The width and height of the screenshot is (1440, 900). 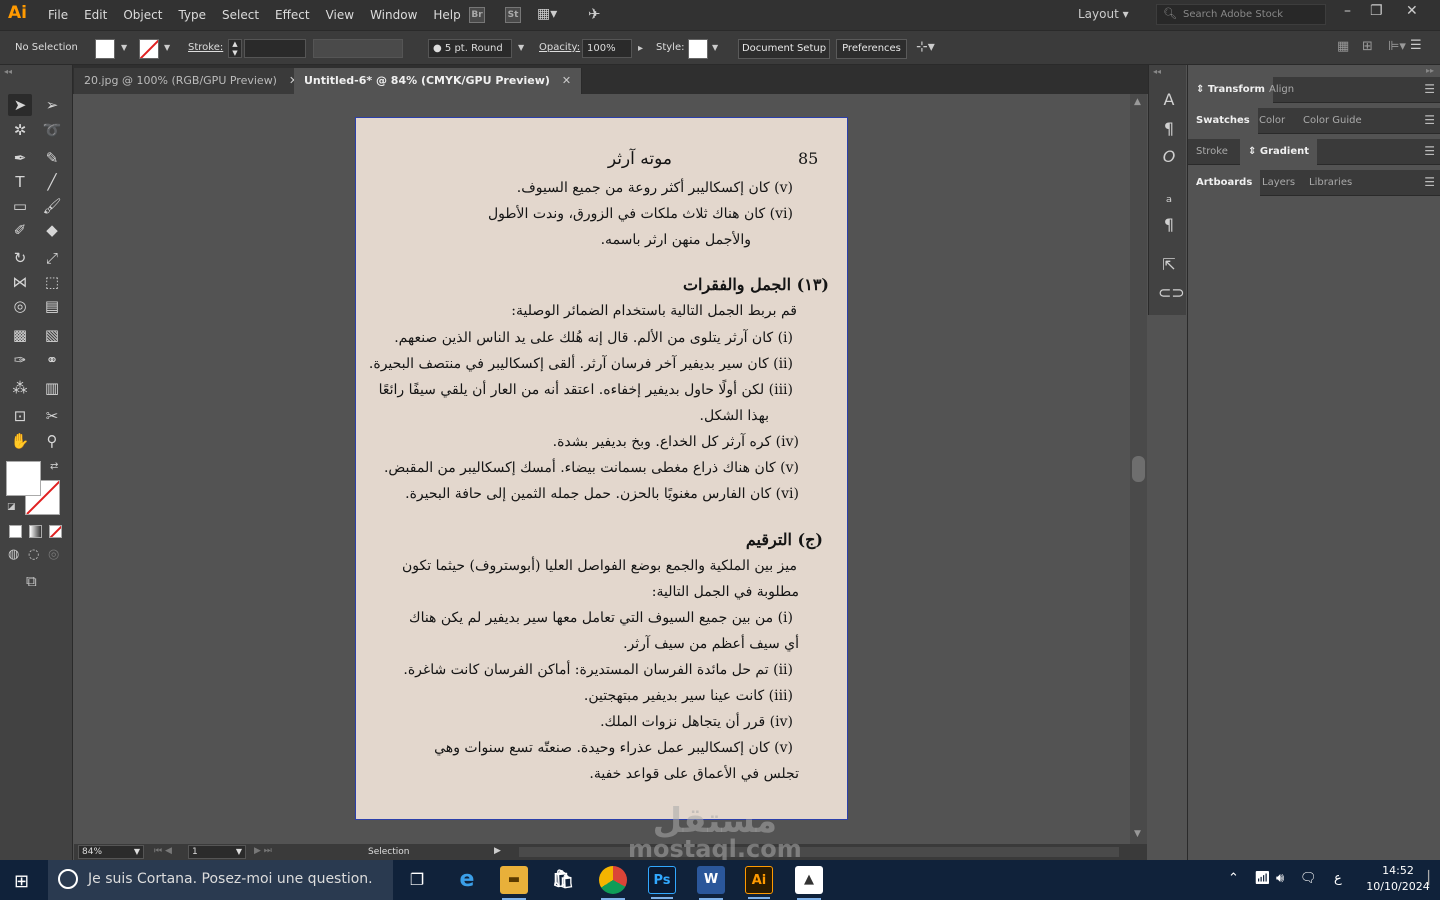 I want to click on clock: 14:52 10/10/2024, so click(x=1398, y=879).